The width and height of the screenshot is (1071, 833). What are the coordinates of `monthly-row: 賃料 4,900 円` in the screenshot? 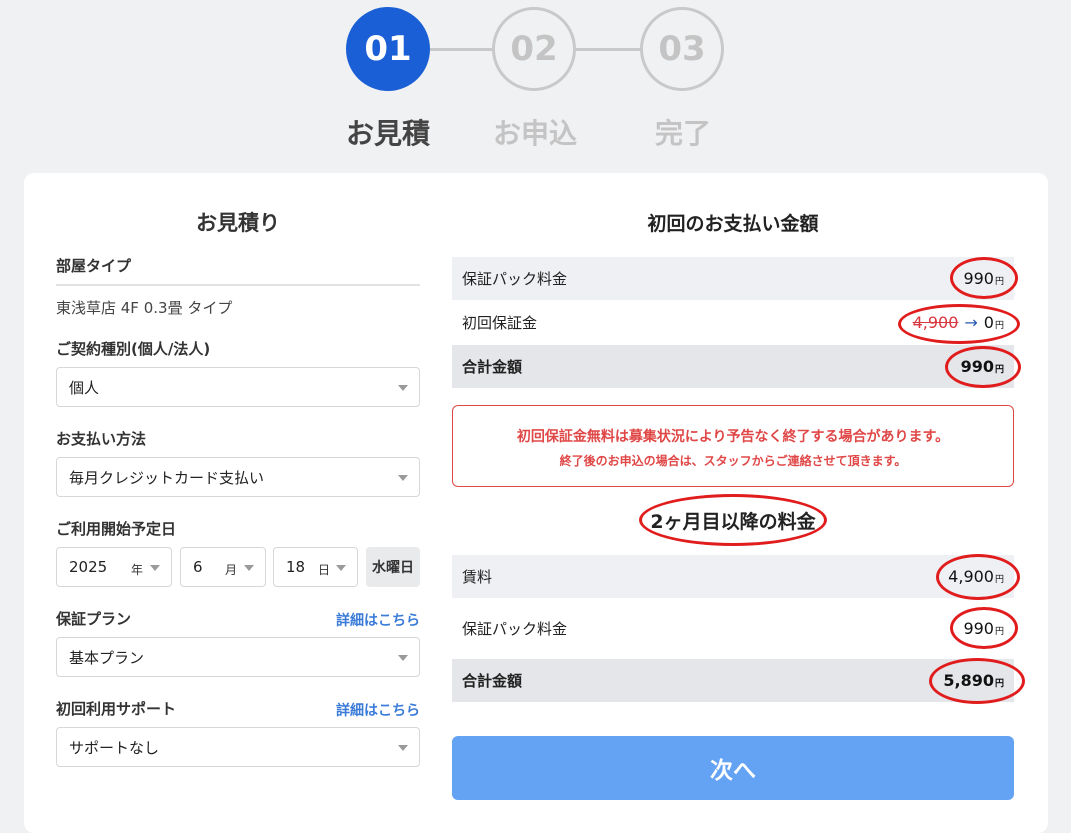 It's located at (733, 576).